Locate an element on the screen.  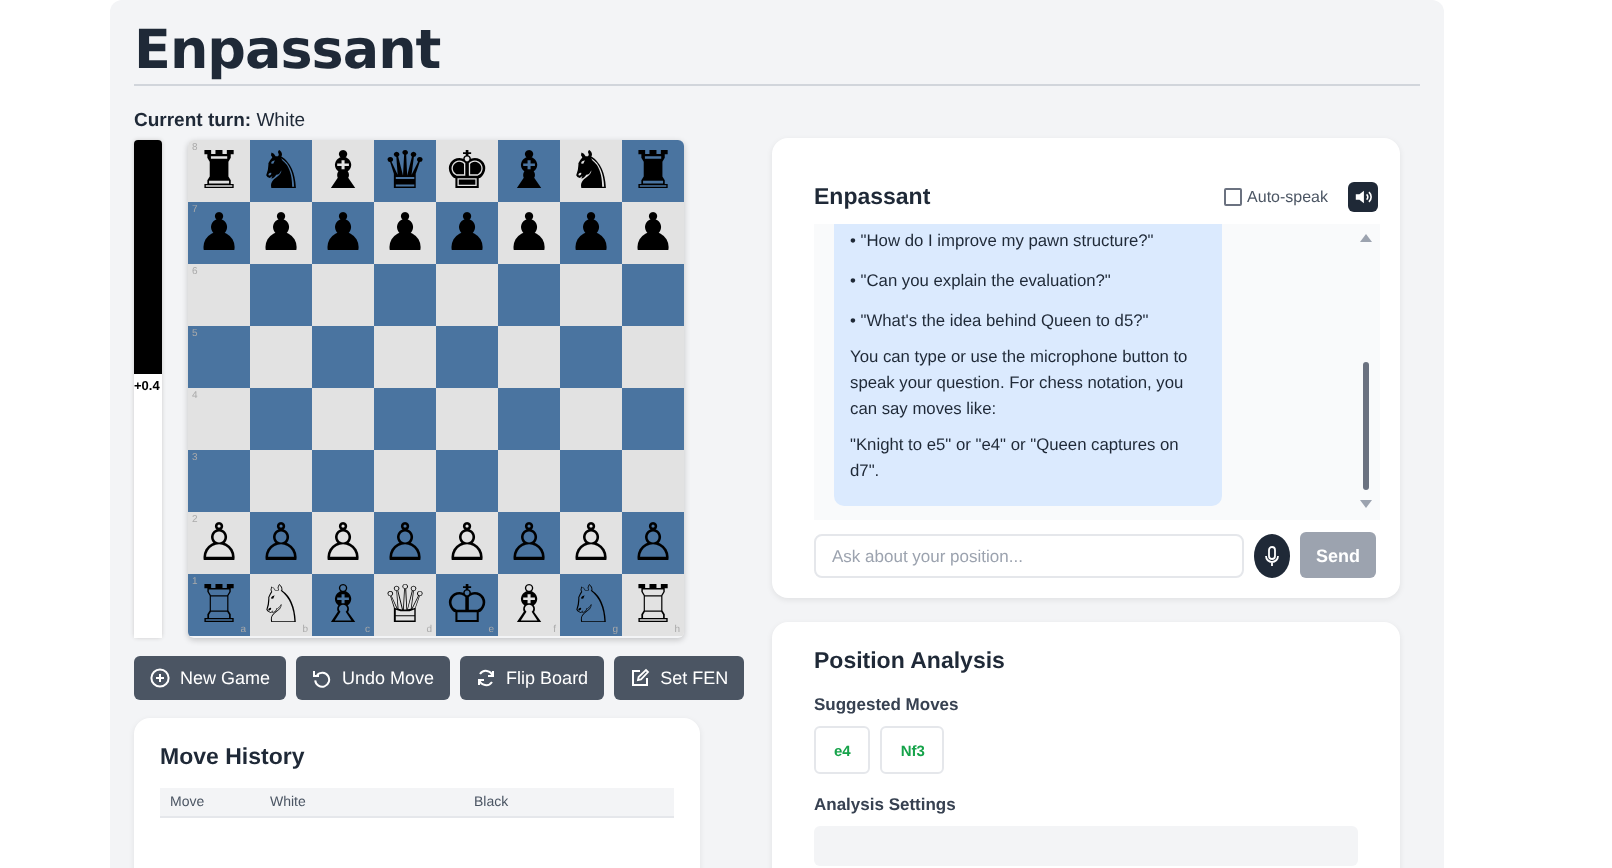
section-title: Analysis Settings is located at coordinates (886, 804).